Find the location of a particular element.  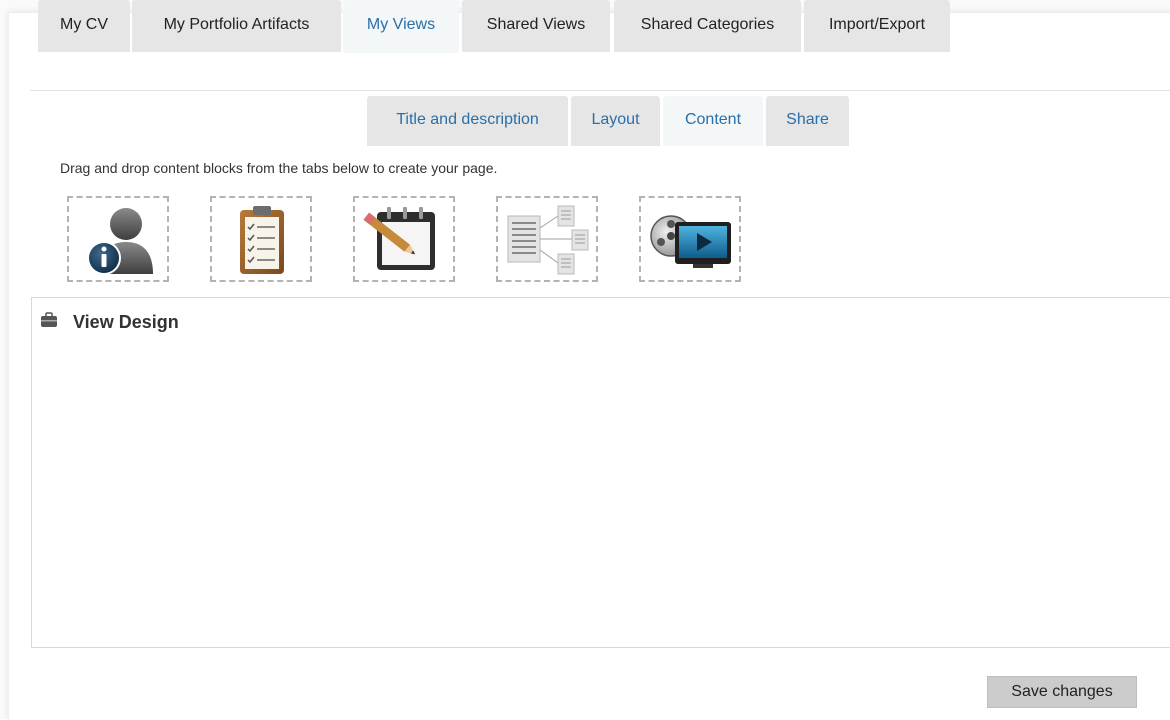

notepad-pencil-icon is located at coordinates (399, 238).